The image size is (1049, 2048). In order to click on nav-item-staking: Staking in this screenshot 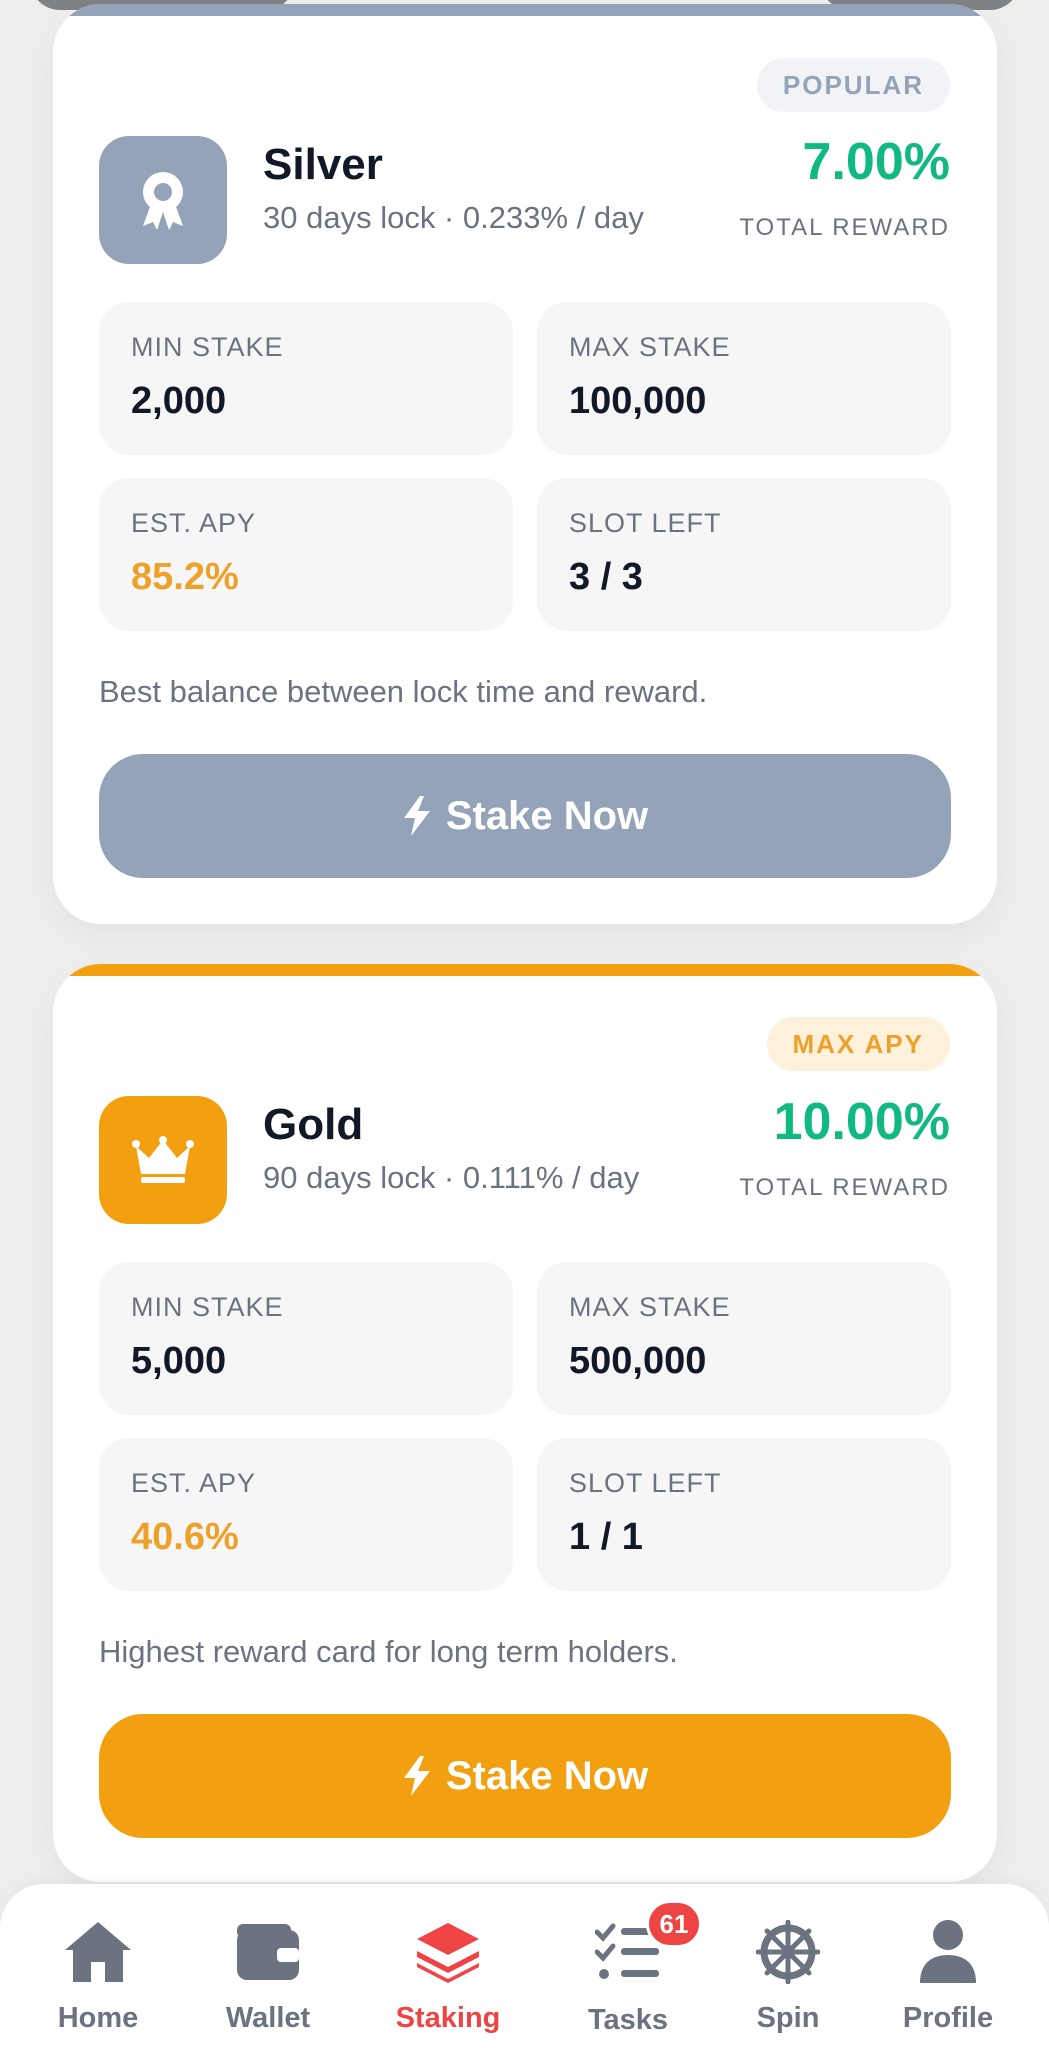, I will do `click(448, 1966)`.